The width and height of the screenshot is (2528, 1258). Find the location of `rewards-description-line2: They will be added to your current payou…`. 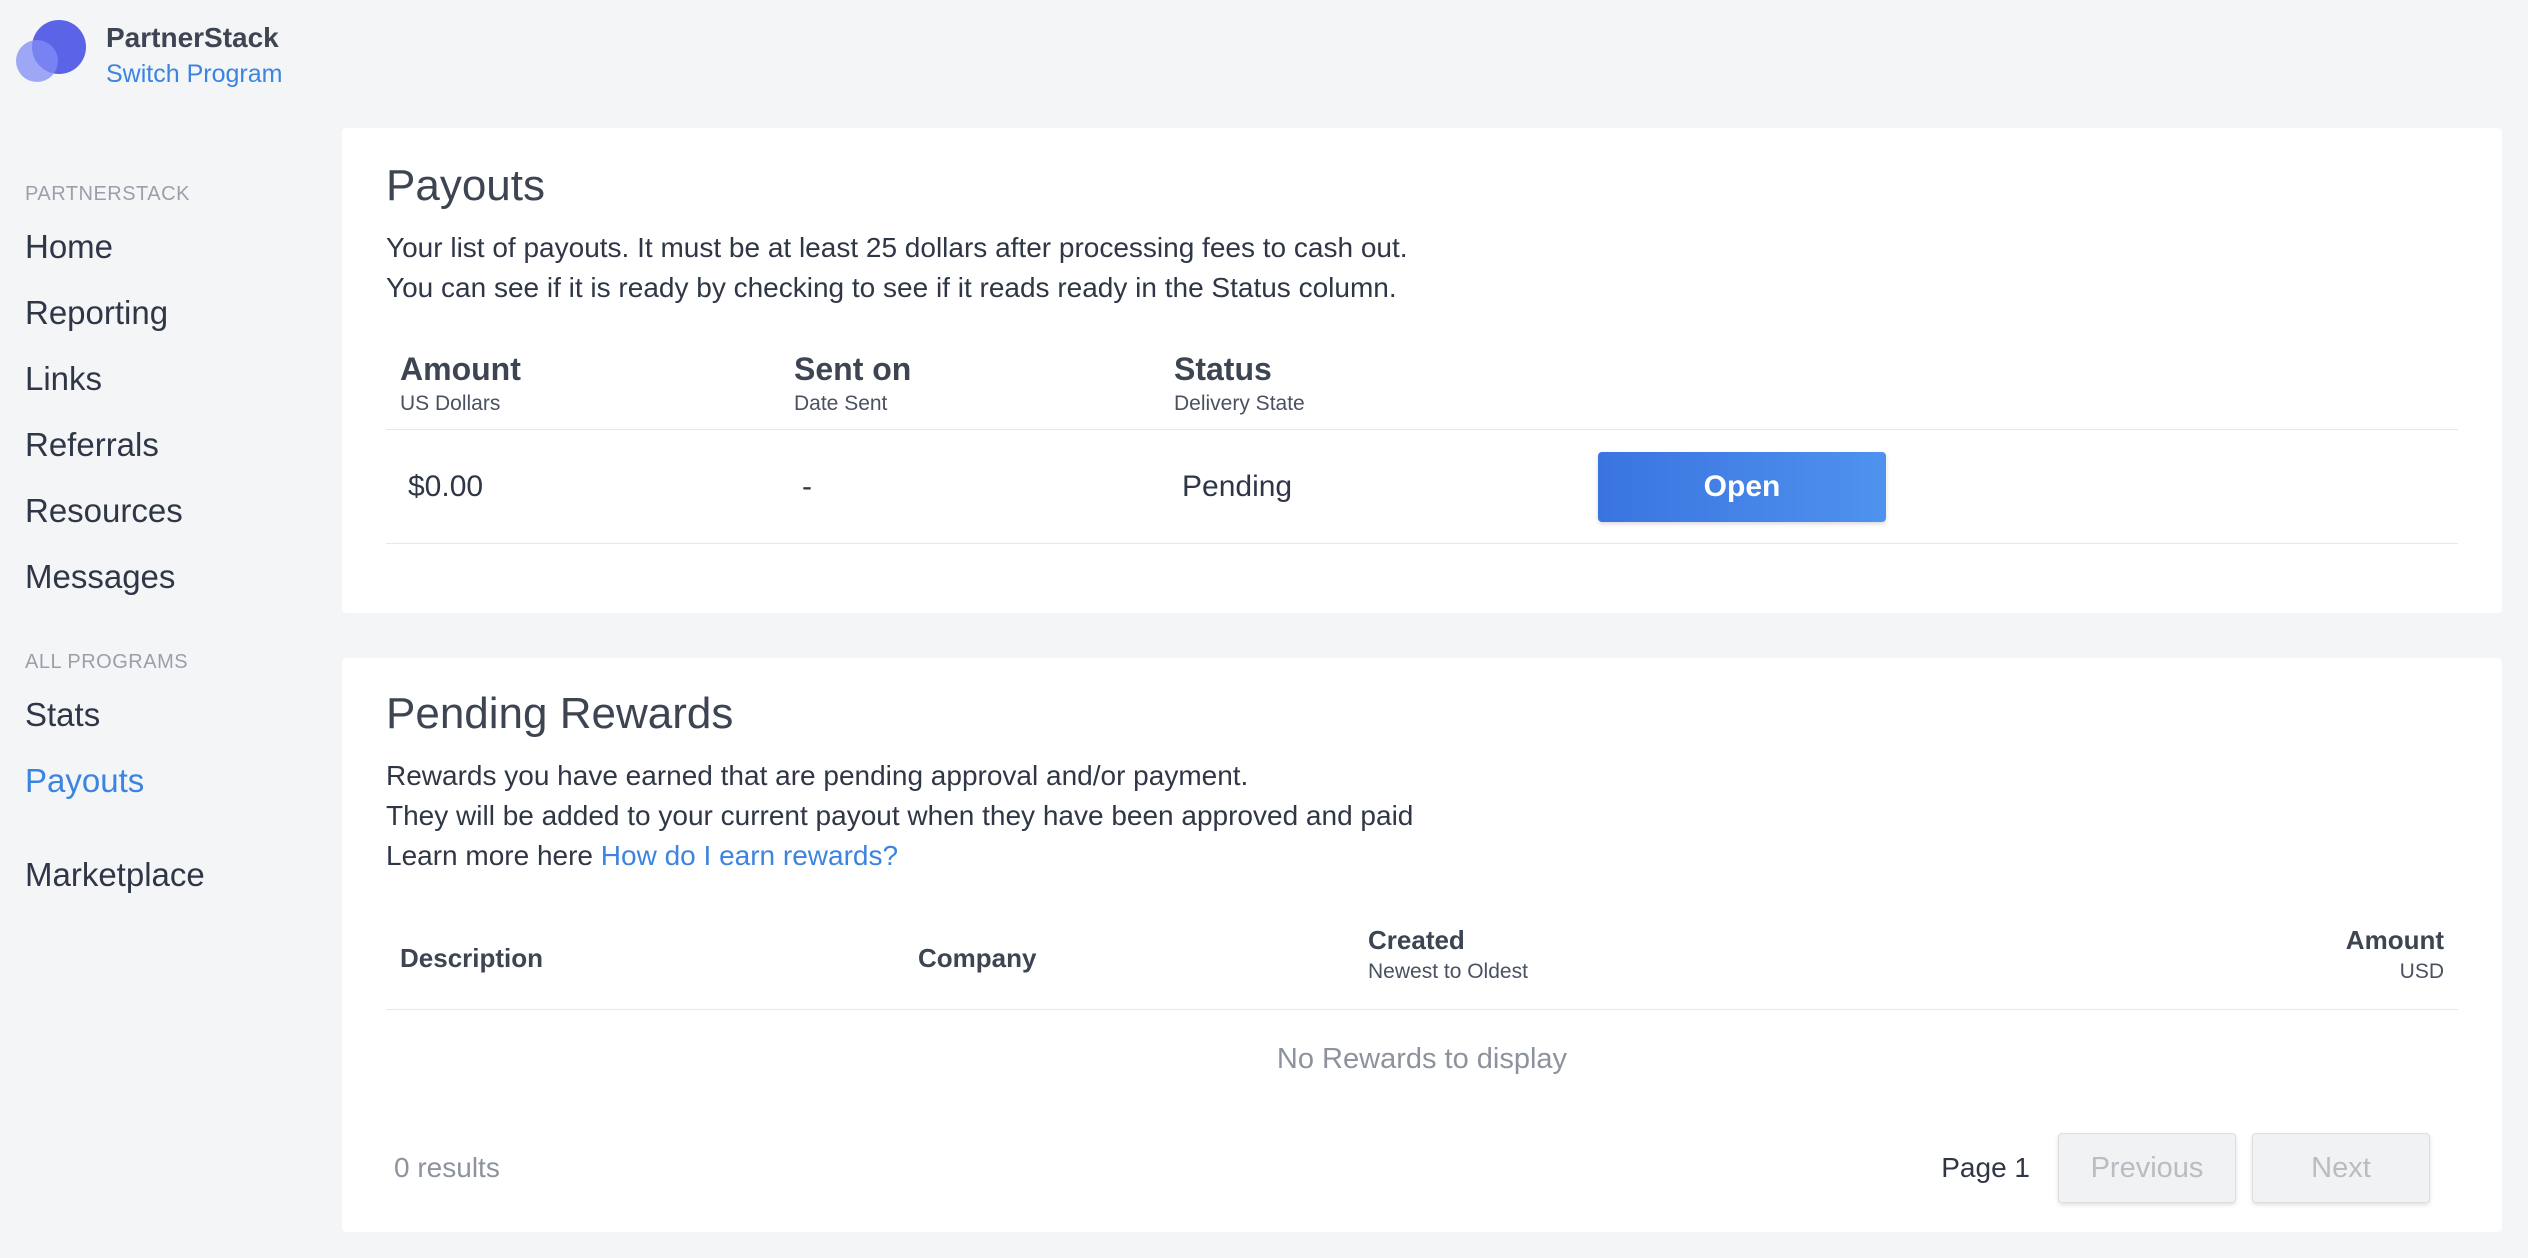

rewards-description-line2: They will be added to your current payou… is located at coordinates (900, 815).